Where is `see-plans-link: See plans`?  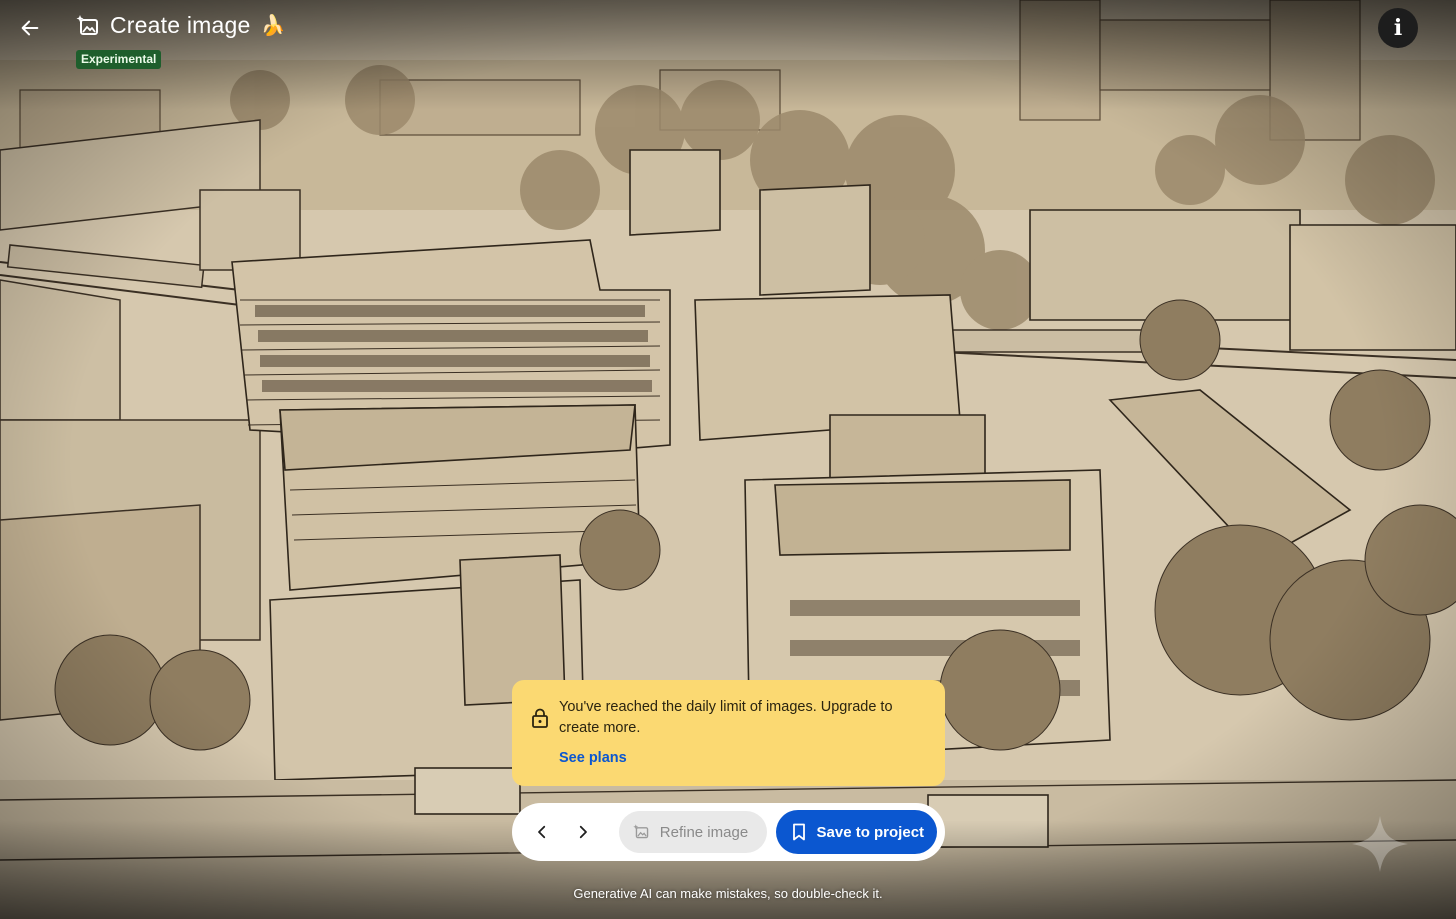 see-plans-link: See plans is located at coordinates (593, 758).